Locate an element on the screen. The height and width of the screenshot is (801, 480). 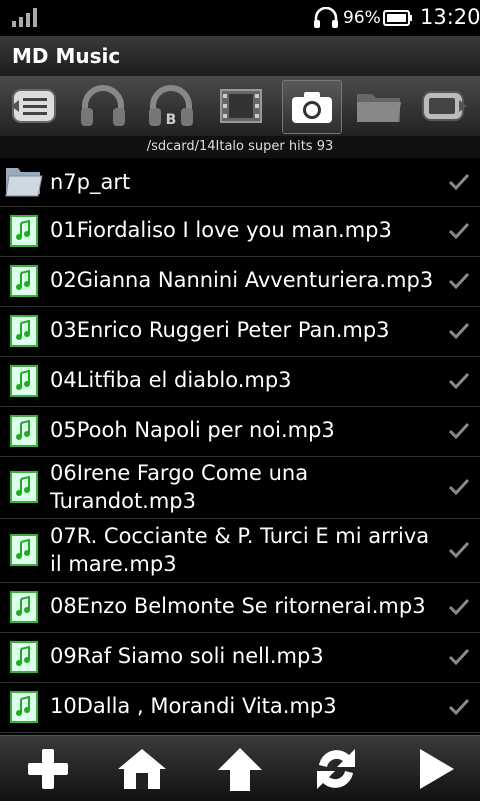
list-item: 03Enrico Ruggeri Peter Pan.mp3 is located at coordinates (240, 331).